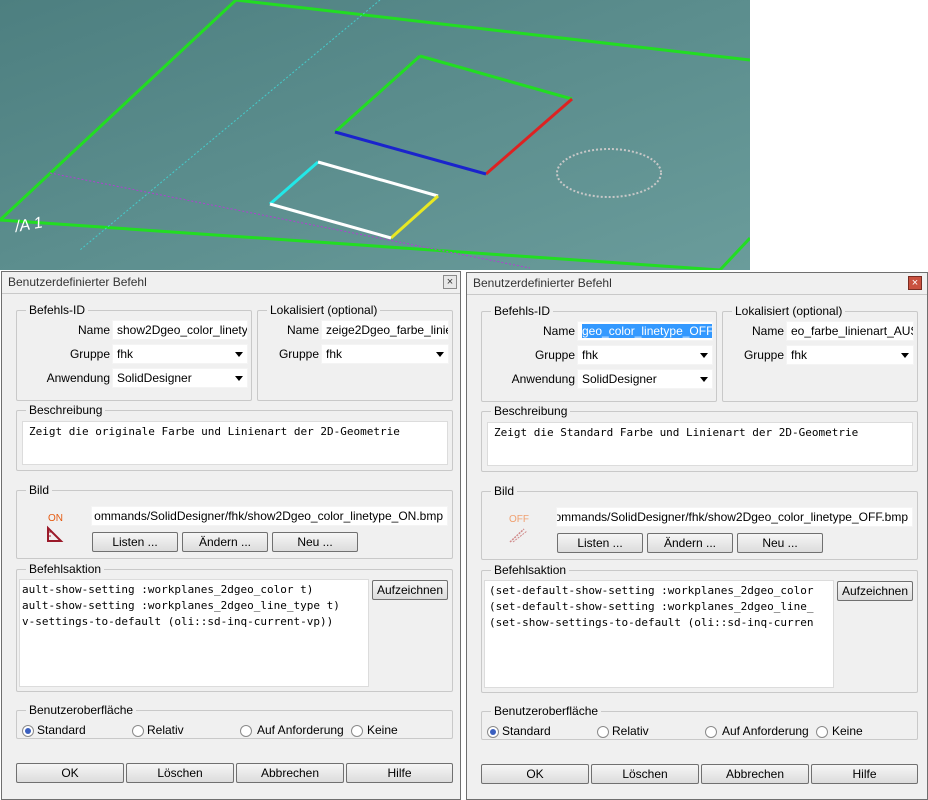 This screenshot has height=800, width=928. What do you see at coordinates (519, 529) in the screenshot?
I see `off-ruler-icon: OFF` at bounding box center [519, 529].